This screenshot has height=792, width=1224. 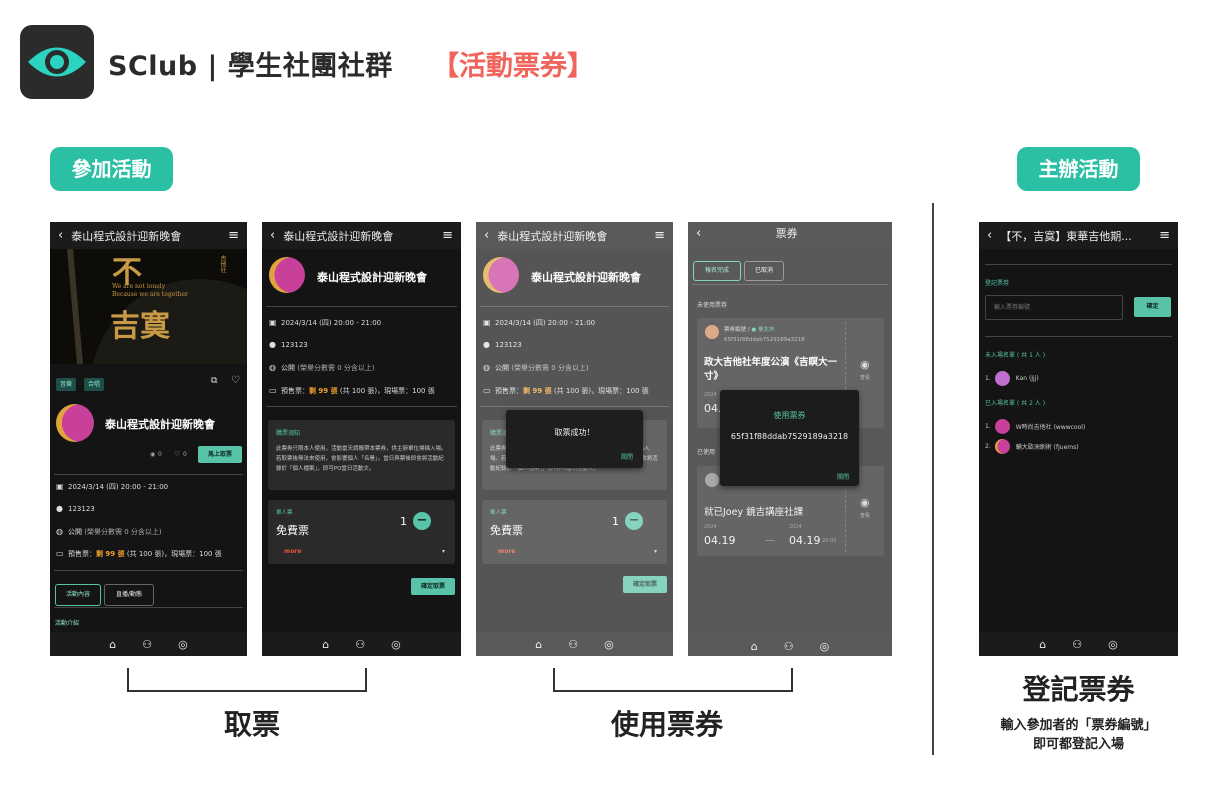 I want to click on dialog-title: 使用票券, so click(x=789, y=415).